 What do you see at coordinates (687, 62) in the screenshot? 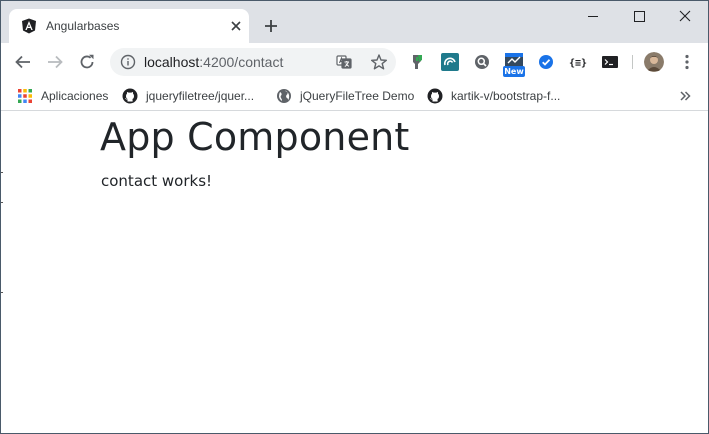
I see `menu-kebab-icon` at bounding box center [687, 62].